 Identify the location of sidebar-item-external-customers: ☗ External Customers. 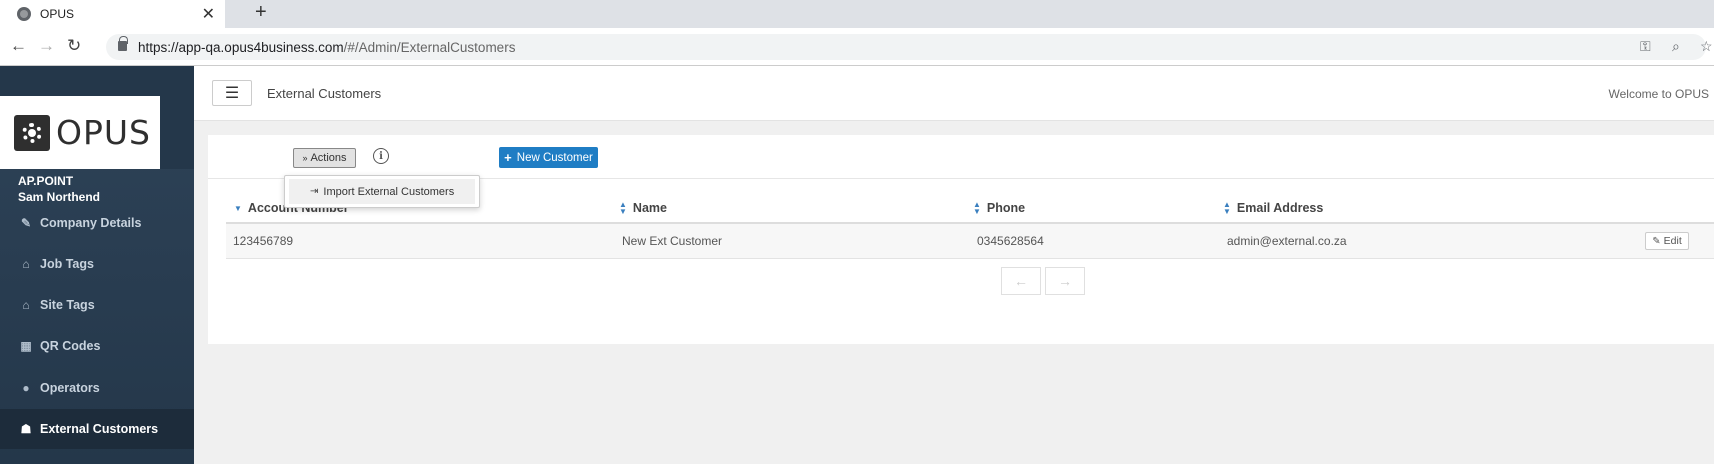
(97, 429).